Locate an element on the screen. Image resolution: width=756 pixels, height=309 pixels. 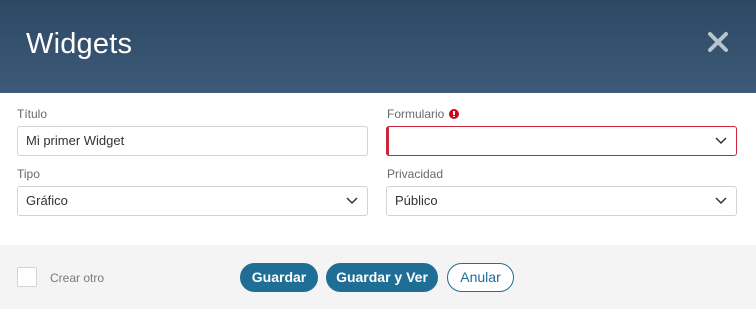
tipo-select: Gráfico is located at coordinates (192, 201).